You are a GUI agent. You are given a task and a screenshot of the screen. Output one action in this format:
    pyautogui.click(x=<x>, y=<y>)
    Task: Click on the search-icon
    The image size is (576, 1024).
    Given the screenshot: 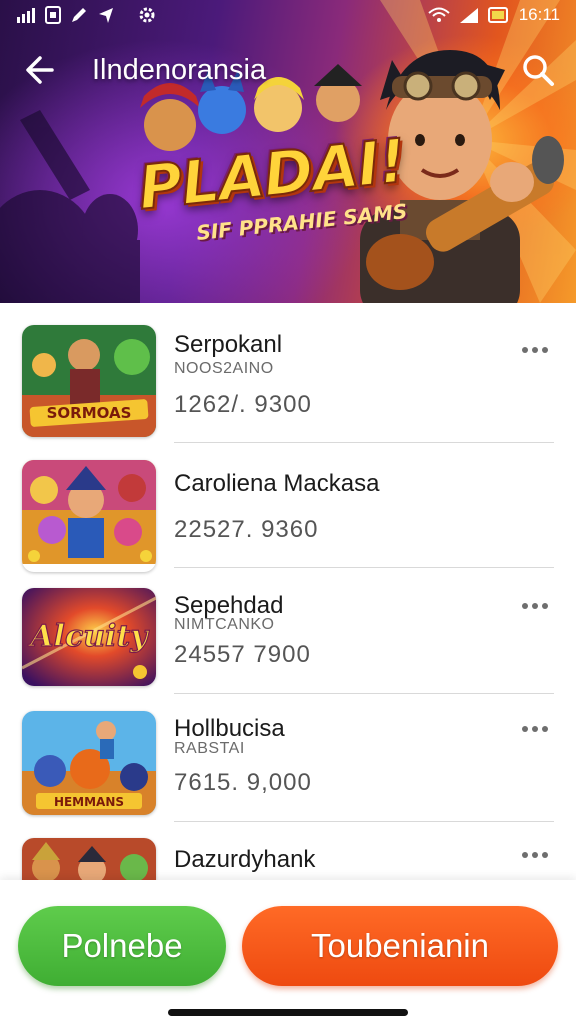 What is the action you would take?
    pyautogui.click(x=538, y=70)
    